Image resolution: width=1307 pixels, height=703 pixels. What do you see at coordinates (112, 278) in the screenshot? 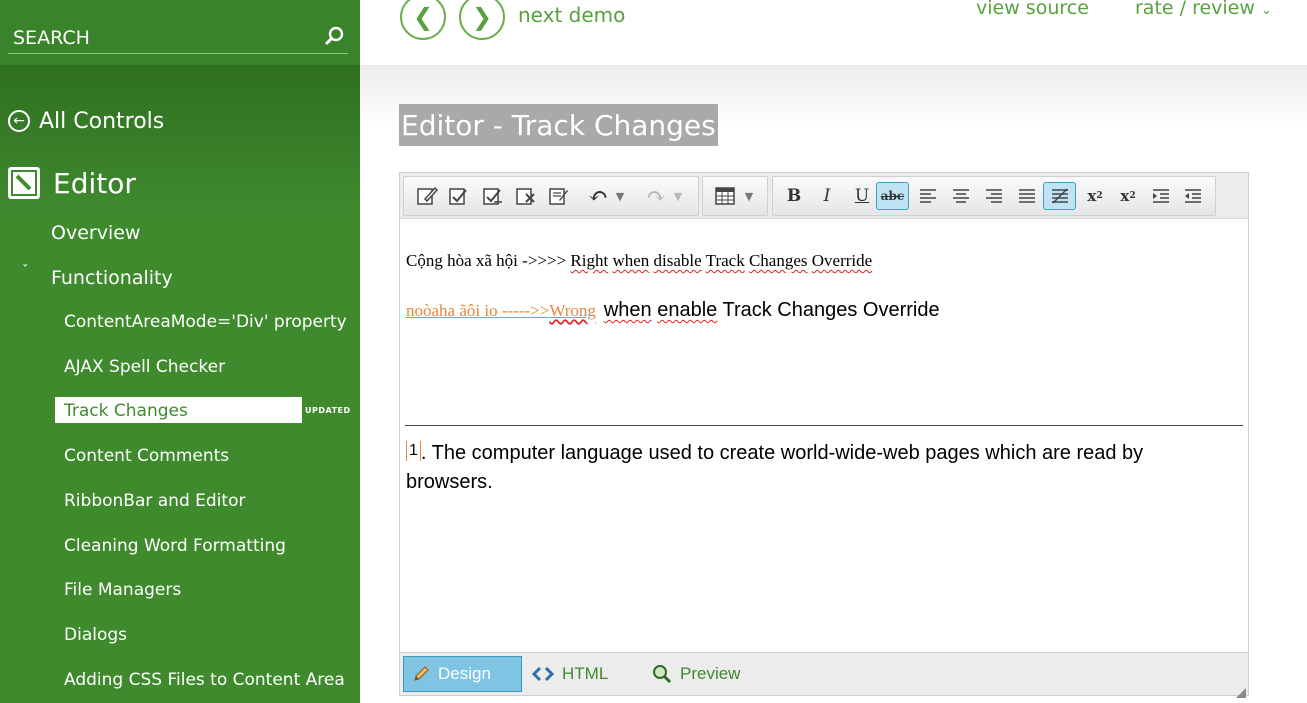
I see `nav-item-functionality: Functionality` at bounding box center [112, 278].